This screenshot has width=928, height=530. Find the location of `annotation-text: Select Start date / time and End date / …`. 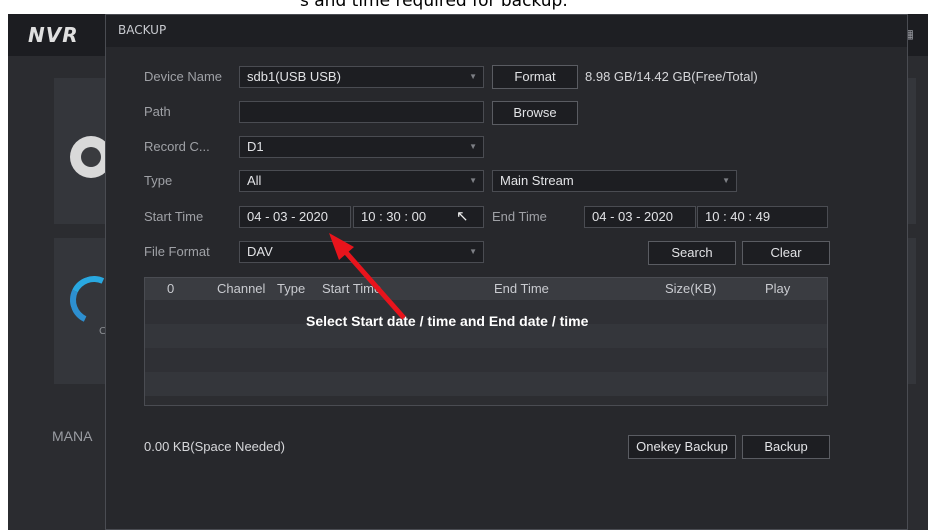

annotation-text: Select Start date / time and End date / … is located at coordinates (447, 321).